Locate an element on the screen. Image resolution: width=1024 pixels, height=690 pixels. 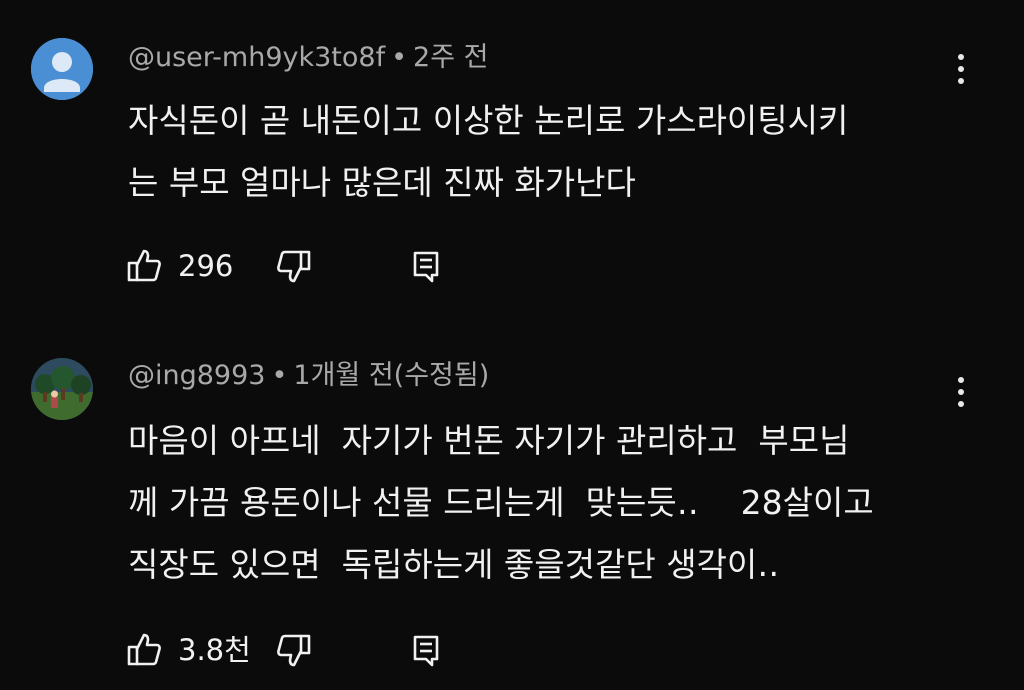
default-user-avatar-icon is located at coordinates (62, 69).